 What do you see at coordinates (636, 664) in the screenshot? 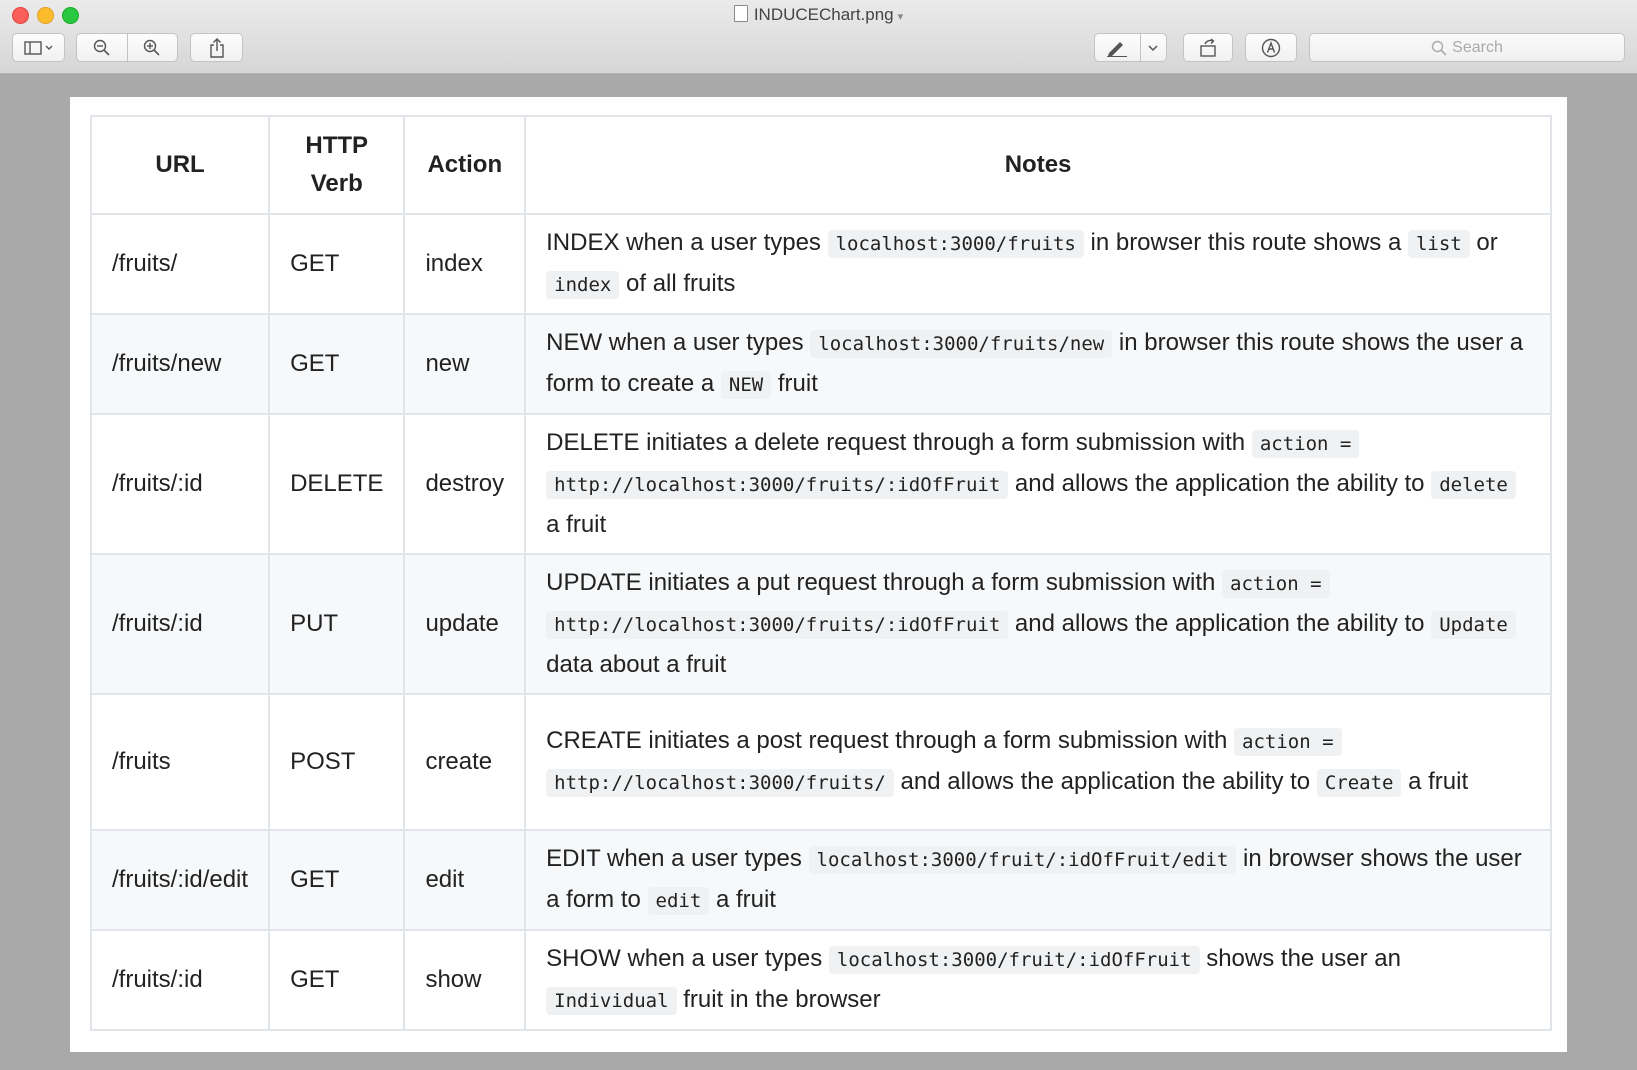
I see `note-text: data about a fruit` at bounding box center [636, 664].